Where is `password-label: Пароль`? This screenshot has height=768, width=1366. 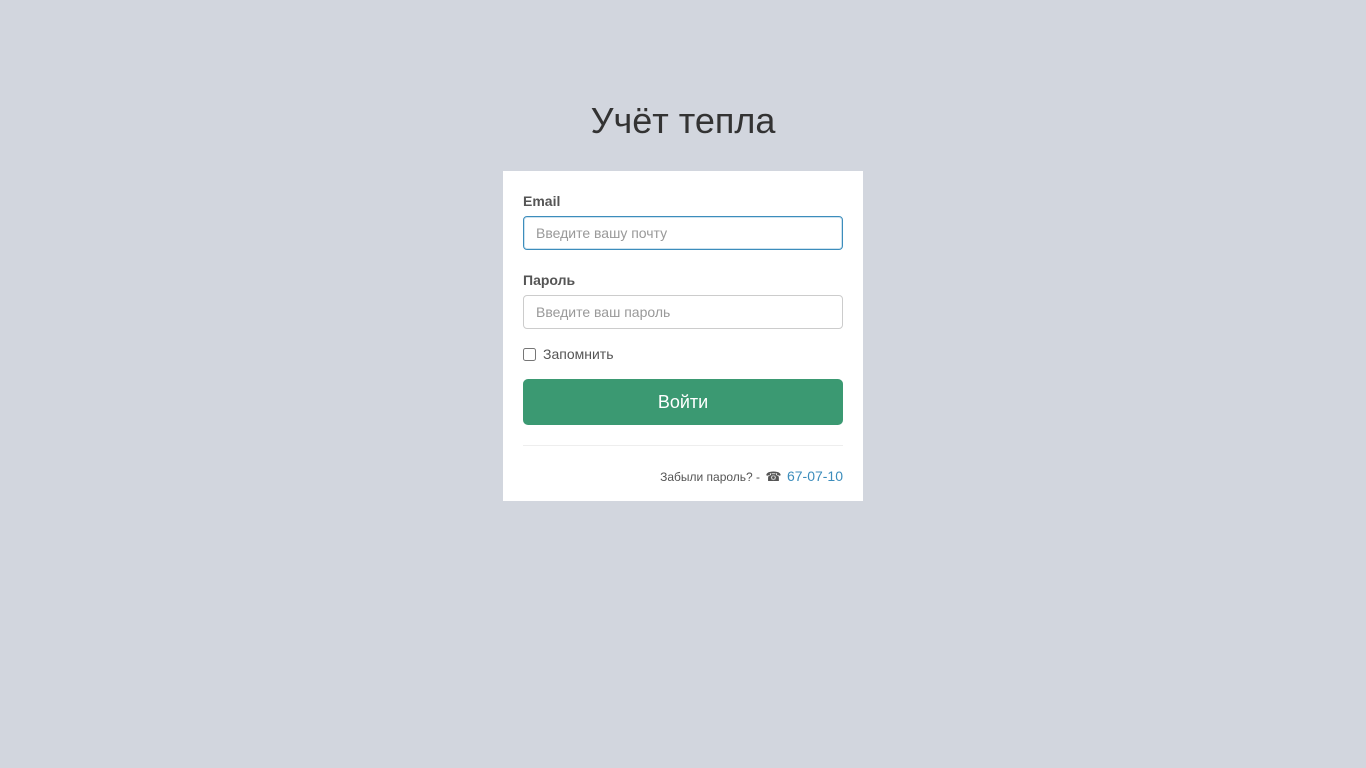
password-label: Пароль is located at coordinates (549, 280).